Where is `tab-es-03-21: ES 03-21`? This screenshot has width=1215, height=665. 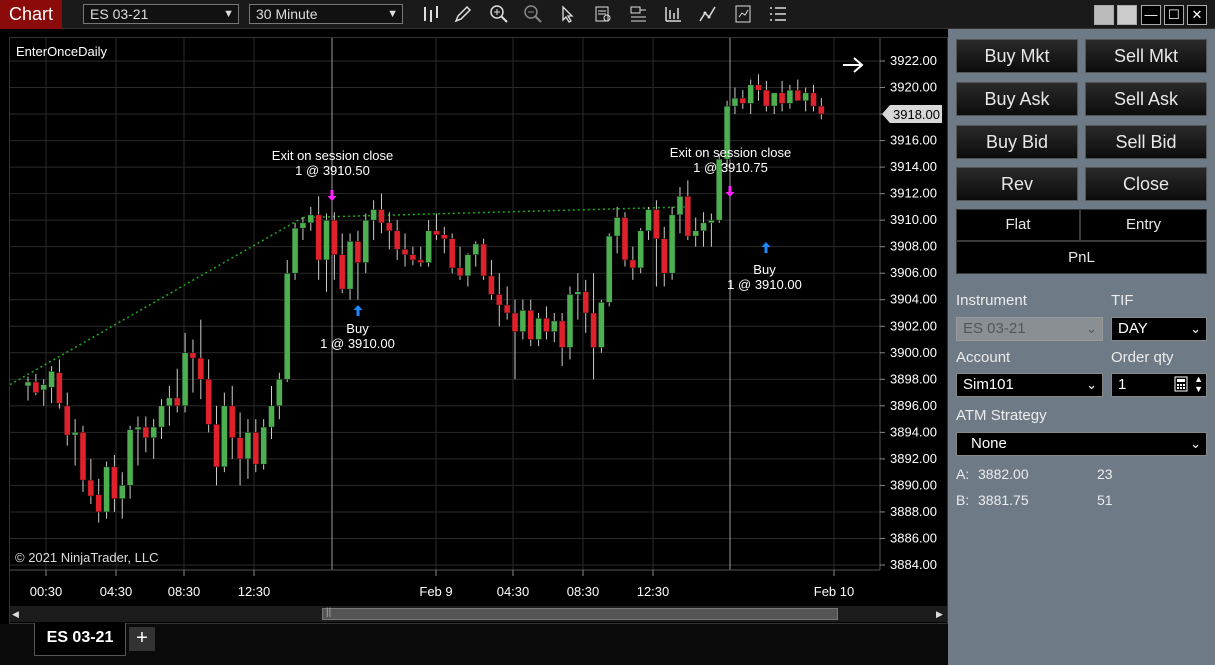
tab-es-03-21: ES 03-21 is located at coordinates (80, 639).